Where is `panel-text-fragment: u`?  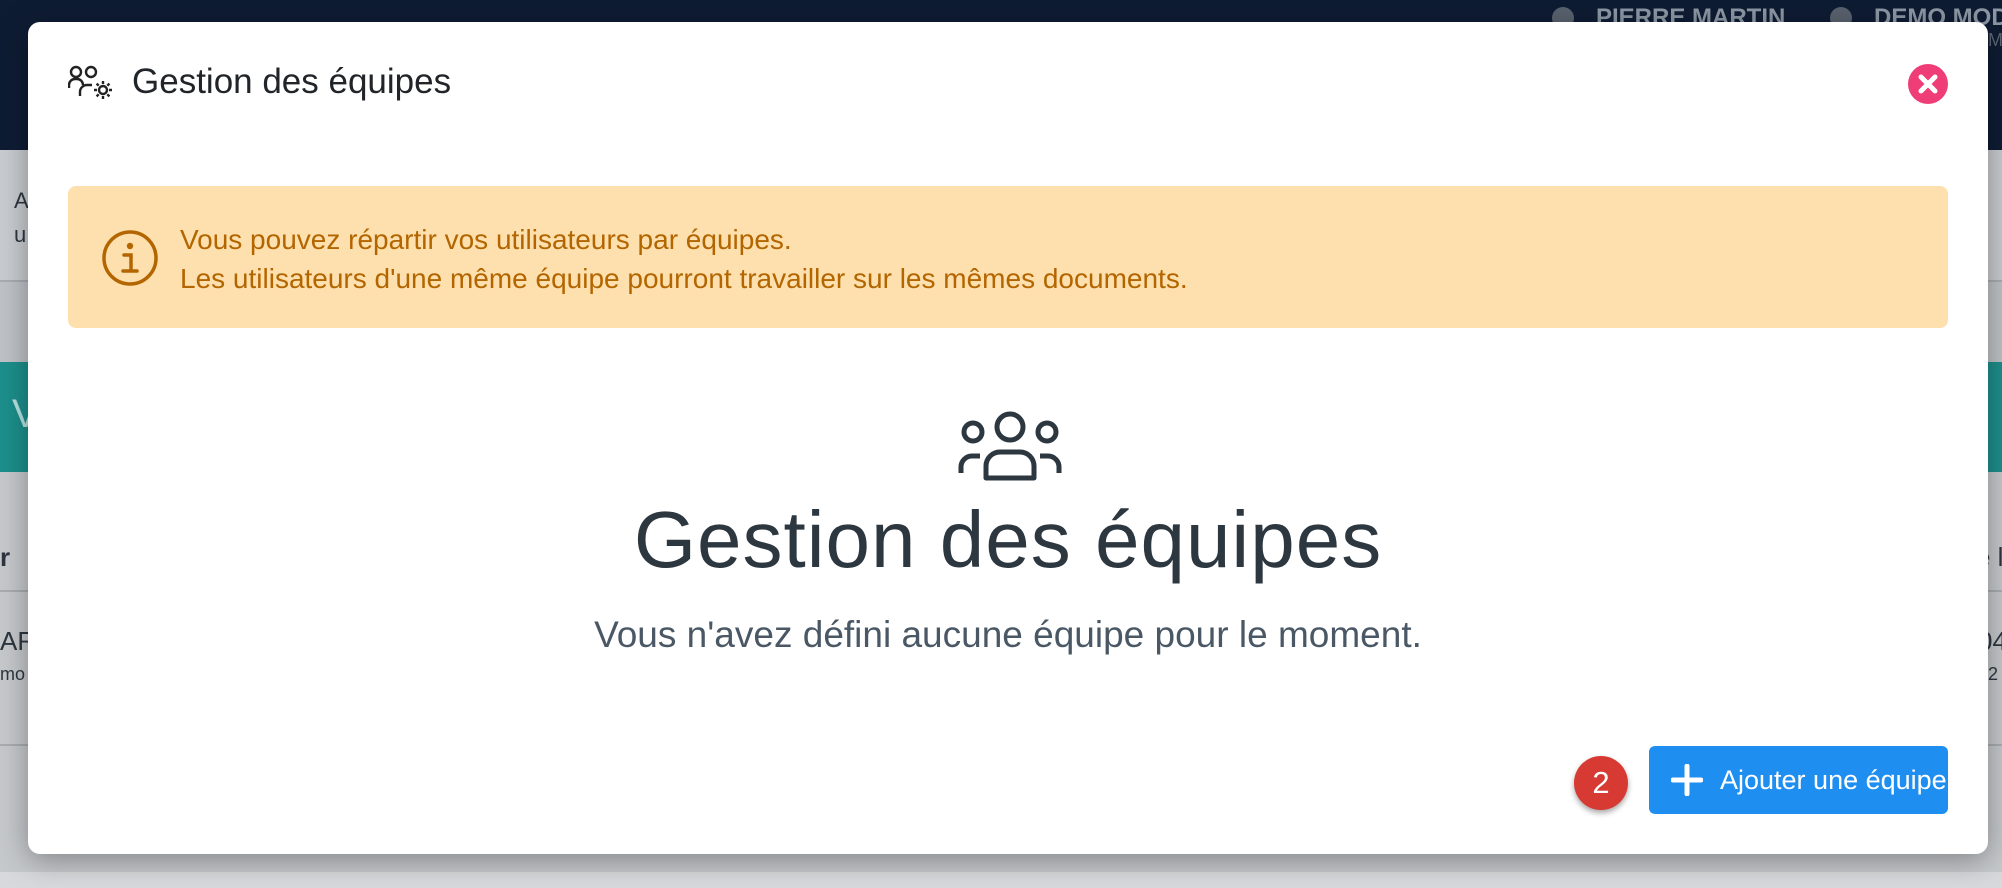
panel-text-fragment: u is located at coordinates (20, 234).